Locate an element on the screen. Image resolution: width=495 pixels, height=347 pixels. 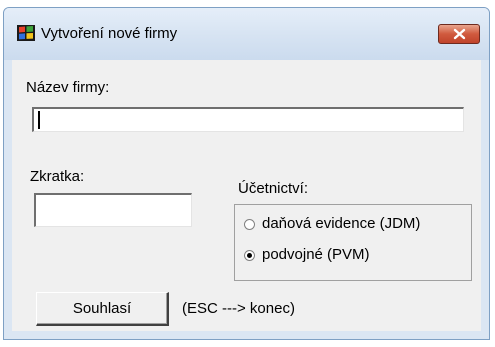
abbreviation-field is located at coordinates (113, 210).